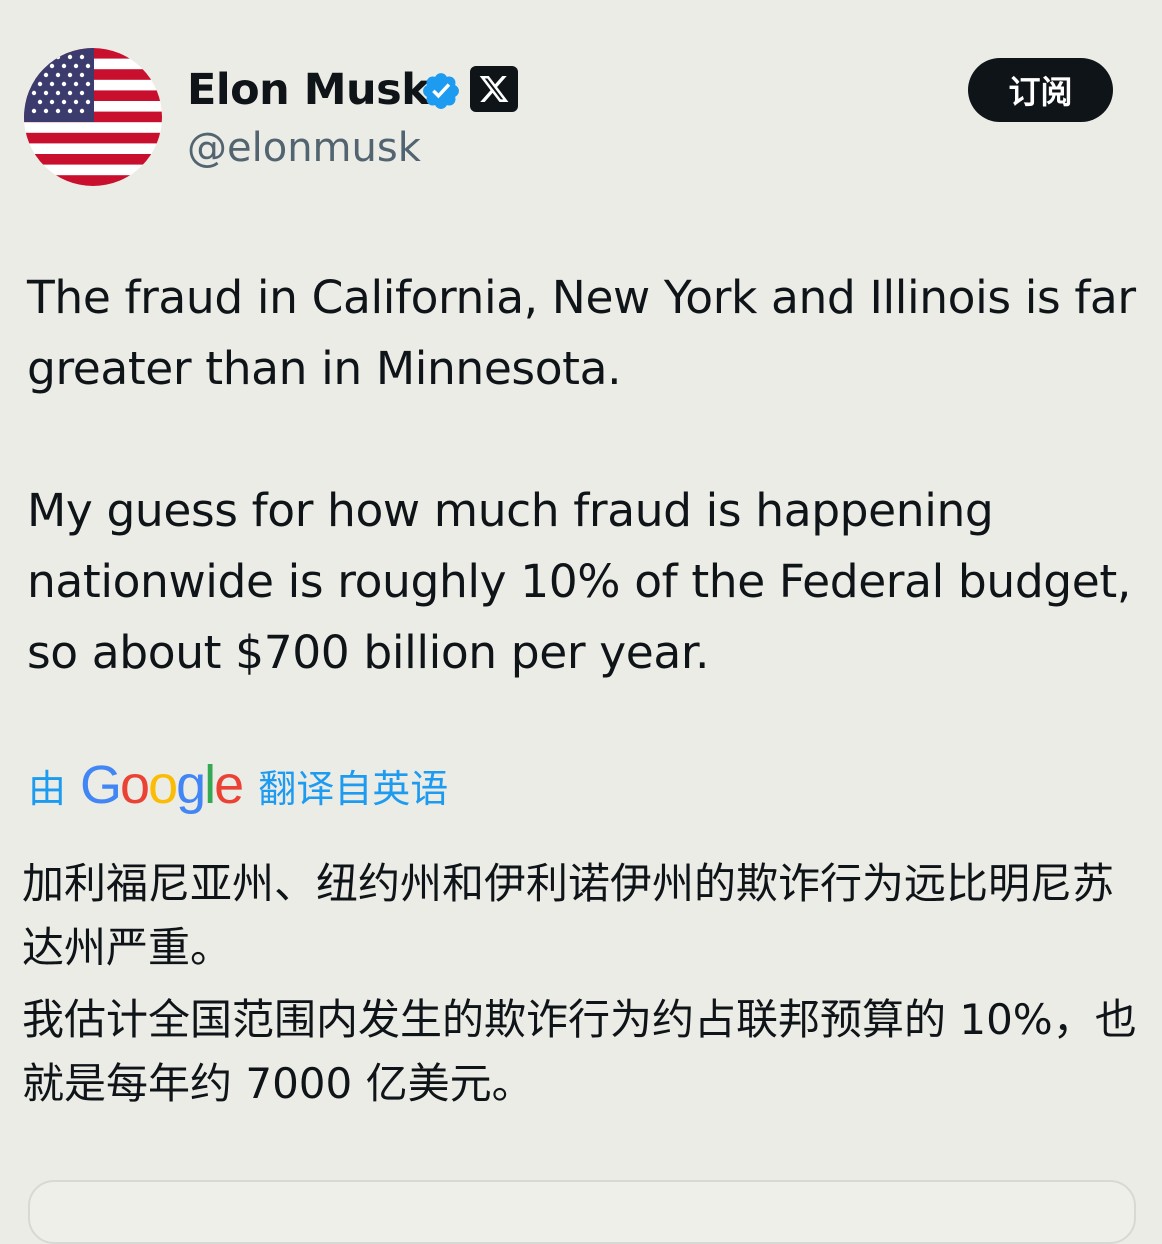 This screenshot has height=1244, width=1162. I want to click on translation-attribution: 由 Google 翻译自英语, so click(238, 785).